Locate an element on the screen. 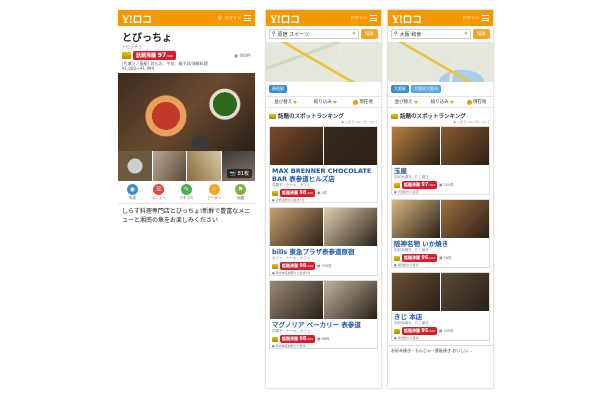 Image resolution: width=610 pixels, height=400 pixels. spot-name: 阪神名物 いか焼き is located at coordinates (440, 243).